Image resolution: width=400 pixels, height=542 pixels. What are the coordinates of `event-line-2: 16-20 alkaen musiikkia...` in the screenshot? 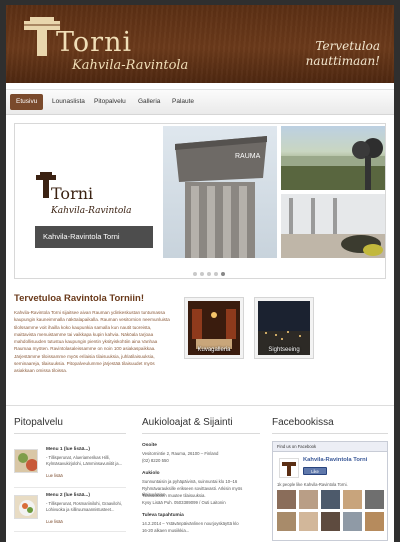 It's located at (166, 530).